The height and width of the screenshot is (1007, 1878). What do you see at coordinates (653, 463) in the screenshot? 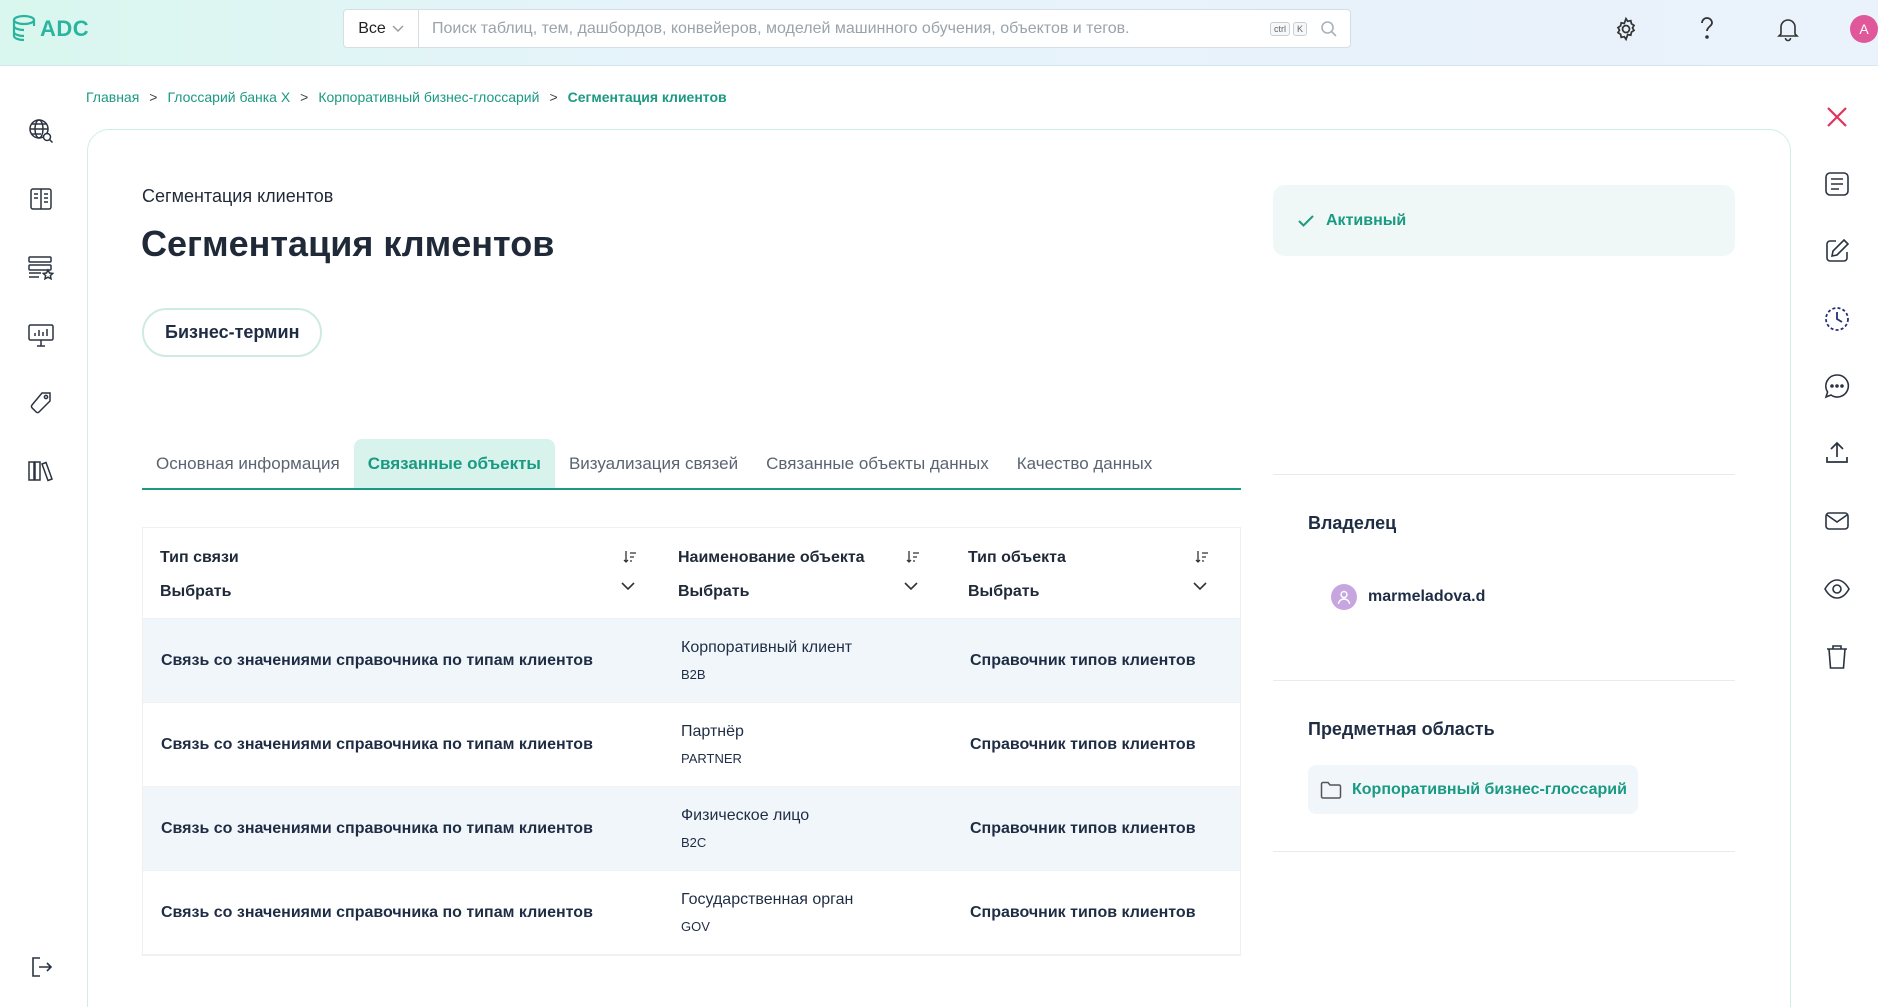
I see `tab-relations-visualization: Визуализация связей` at bounding box center [653, 463].